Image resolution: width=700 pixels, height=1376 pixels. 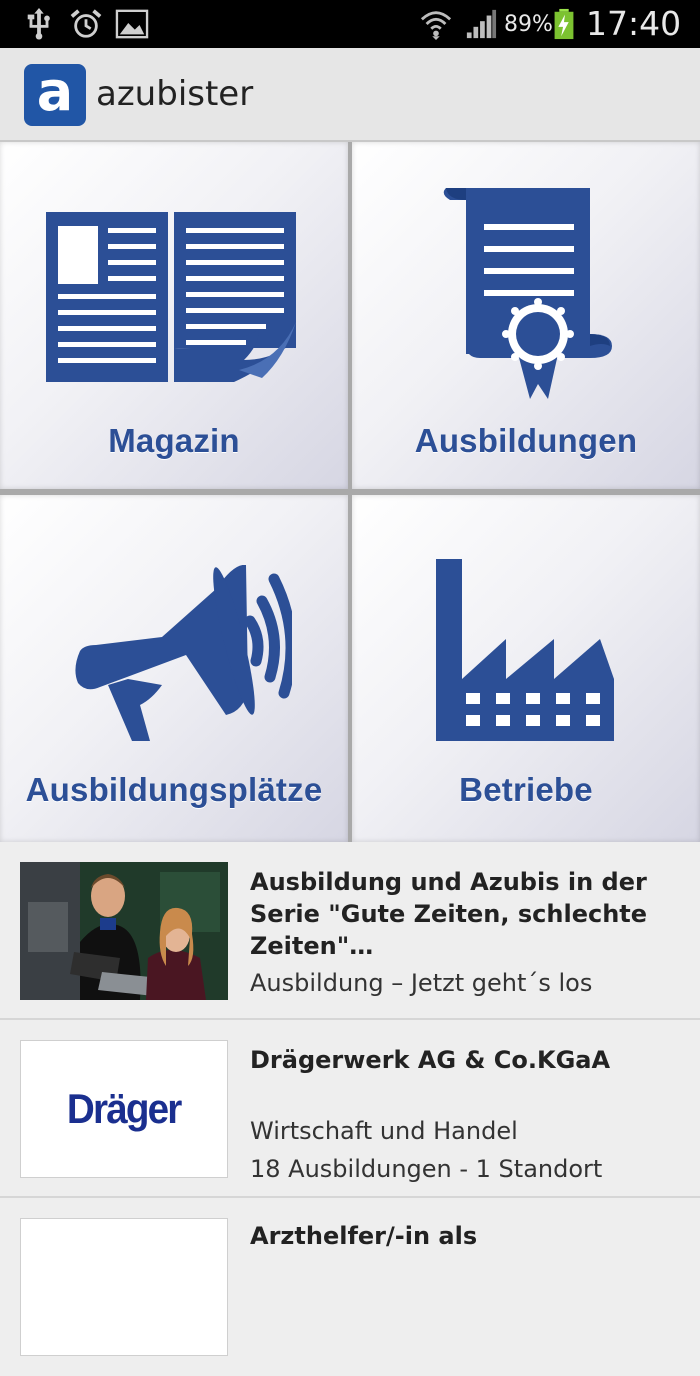 What do you see at coordinates (528, 24) in the screenshot?
I see `battery-percent: 89%` at bounding box center [528, 24].